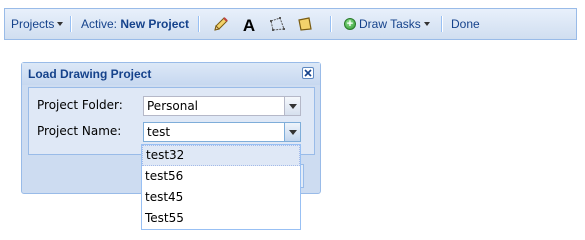  I want to click on project-folder-select: Personal, so click(222, 106).